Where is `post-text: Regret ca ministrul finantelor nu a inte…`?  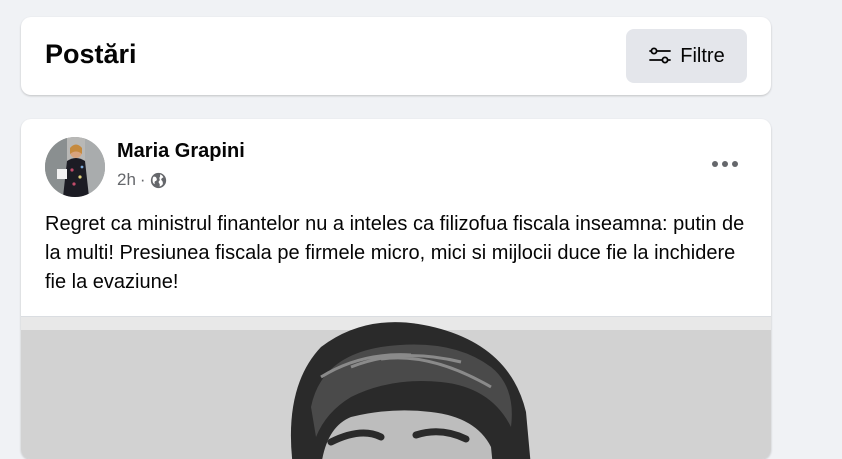 post-text: Regret ca ministrul finantelor nu a inte… is located at coordinates (395, 253).